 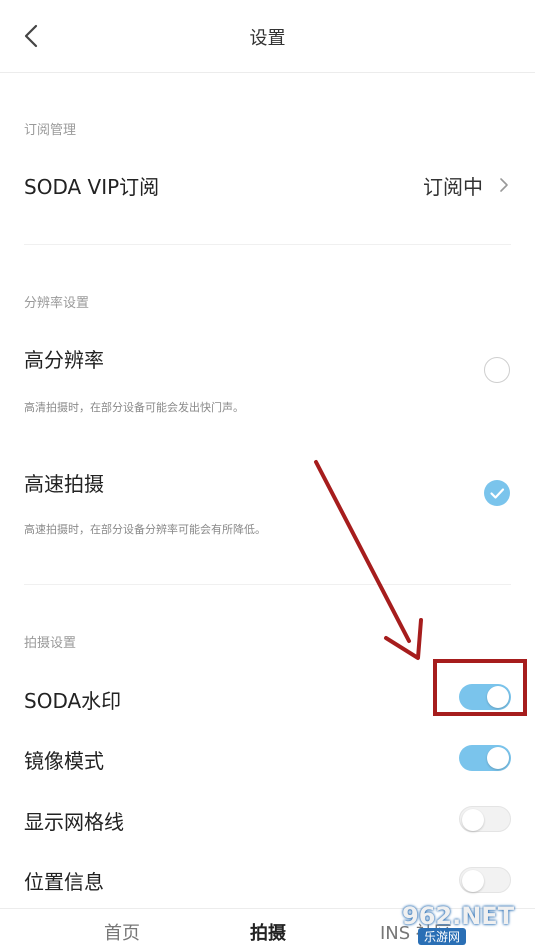 What do you see at coordinates (134, 407) in the screenshot?
I see `option-description: 高清拍摄时，在部分设备可能会发出快门声。` at bounding box center [134, 407].